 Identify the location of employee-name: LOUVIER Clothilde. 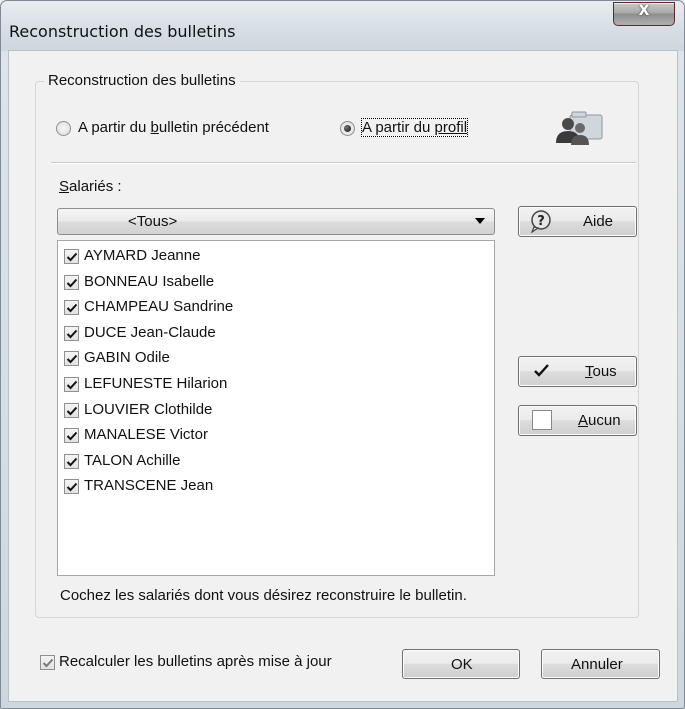
(148, 409).